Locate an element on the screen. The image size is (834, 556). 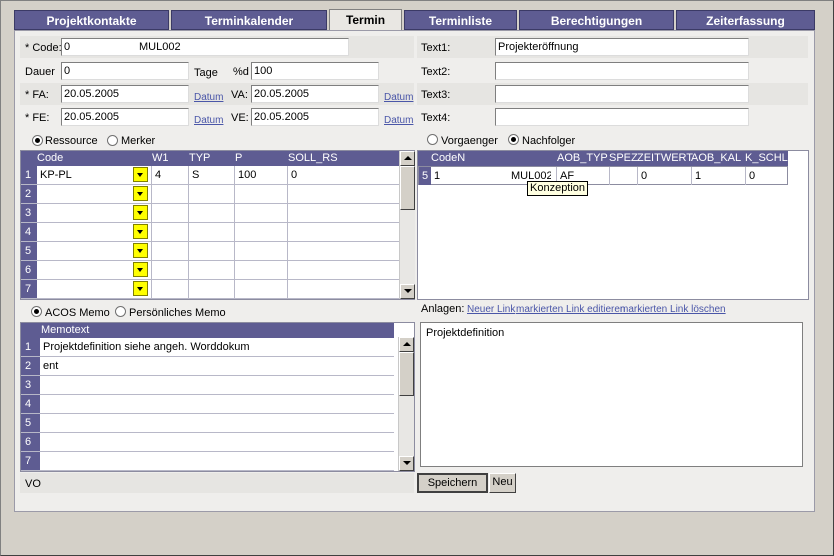
attachments-textarea: Projektdefinition is located at coordinates (611, 394).